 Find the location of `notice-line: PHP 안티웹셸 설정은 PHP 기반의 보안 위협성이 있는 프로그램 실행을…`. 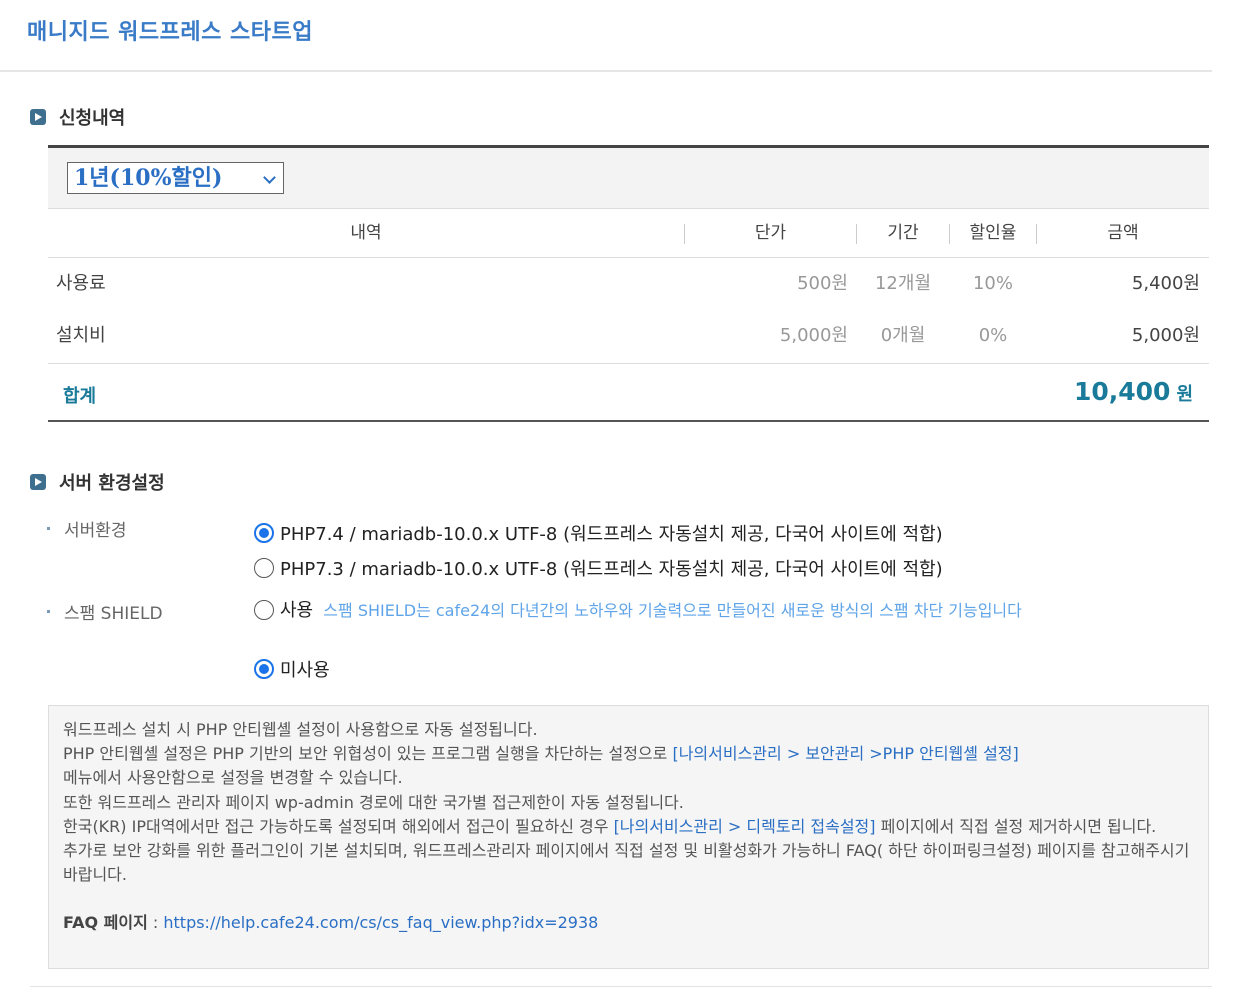

notice-line: PHP 안티웹셸 설정은 PHP 기반의 보안 위협성이 있는 프로그램 실행을… is located at coordinates (628, 754).